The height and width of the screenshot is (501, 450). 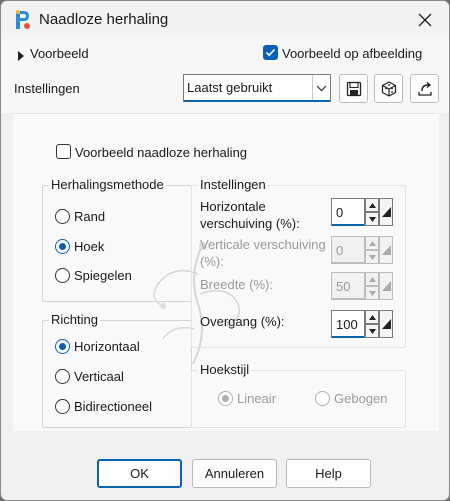 I want to click on transition-spinner: 100, so click(x=363, y=324).